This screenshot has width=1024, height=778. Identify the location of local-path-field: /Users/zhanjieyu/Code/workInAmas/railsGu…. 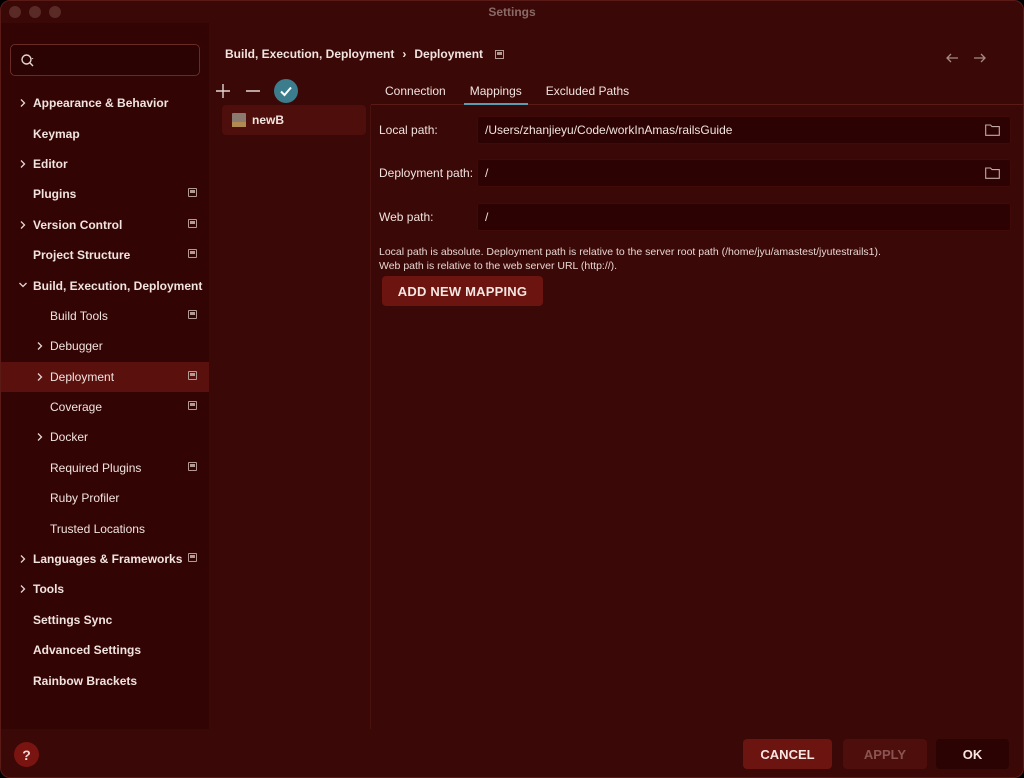
(744, 130).